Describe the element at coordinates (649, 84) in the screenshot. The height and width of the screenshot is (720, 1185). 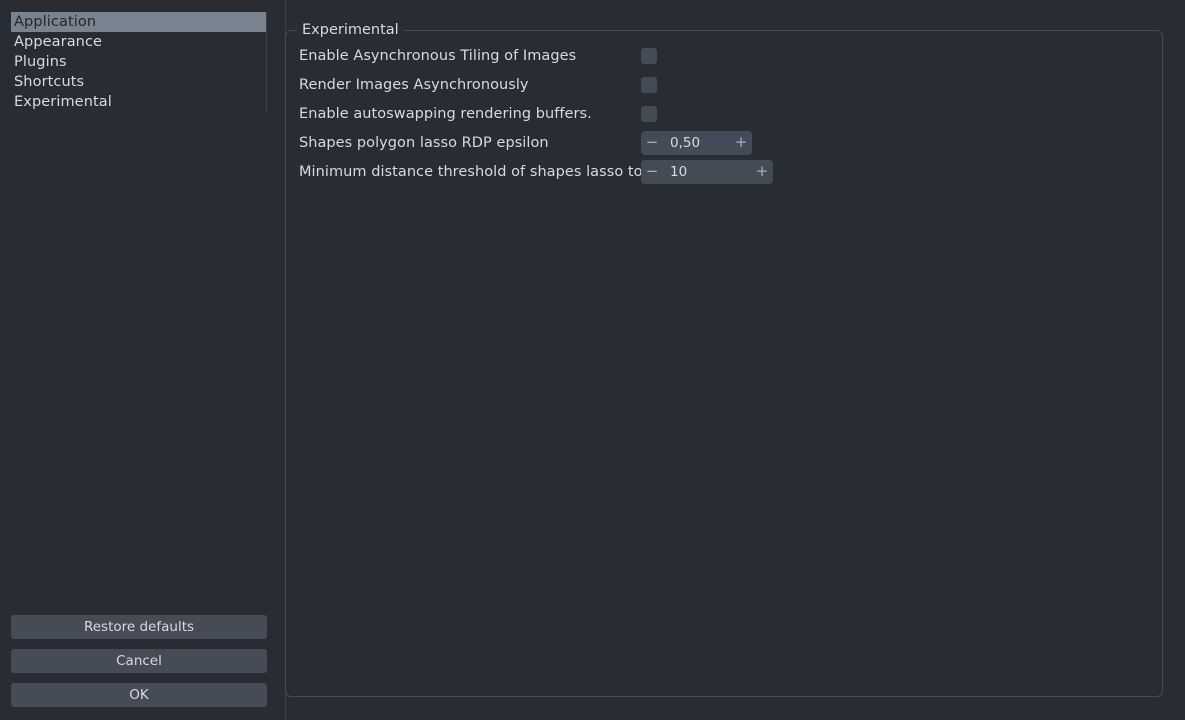
I see `render-async-checkbox` at that location.